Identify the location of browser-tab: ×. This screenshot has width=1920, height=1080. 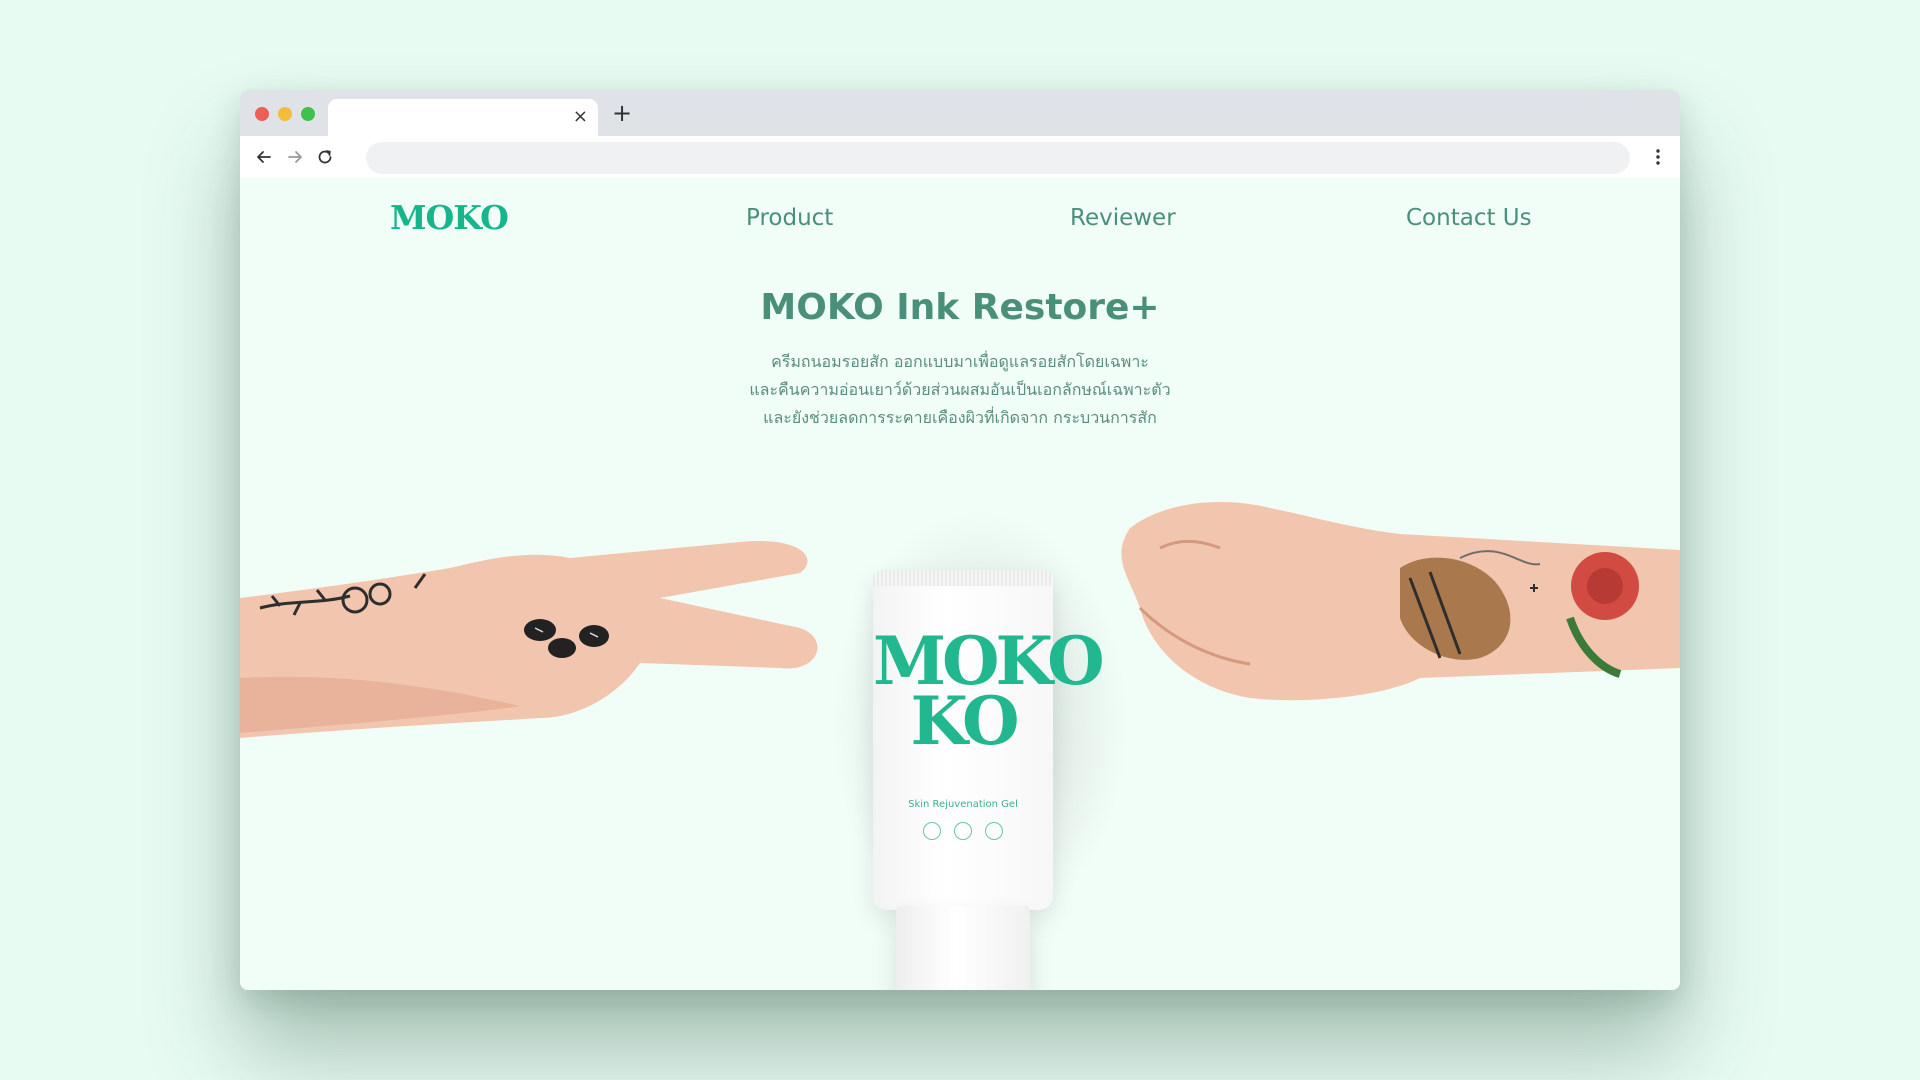
(463, 117).